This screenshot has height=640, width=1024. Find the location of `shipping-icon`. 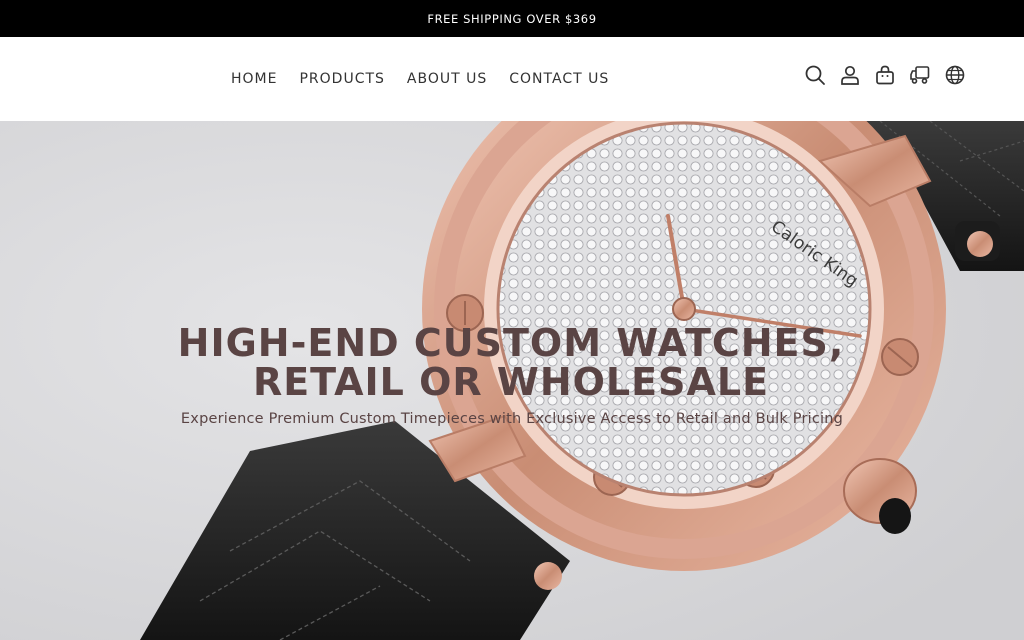

shipping-icon is located at coordinates (920, 75).